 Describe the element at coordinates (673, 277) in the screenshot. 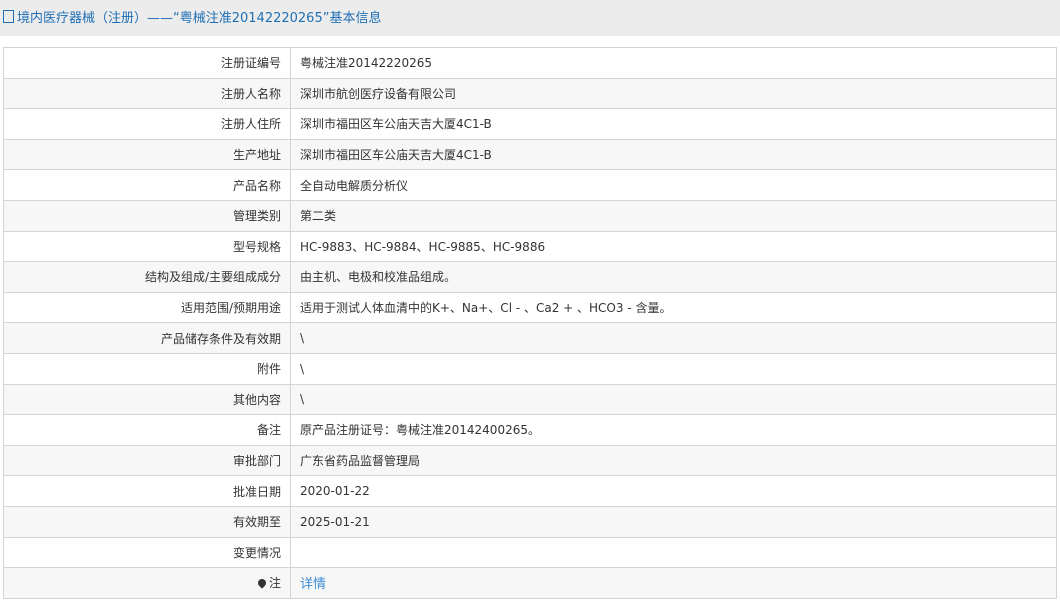

I see `row-value: 由主机、电极和校准品组成。` at that location.